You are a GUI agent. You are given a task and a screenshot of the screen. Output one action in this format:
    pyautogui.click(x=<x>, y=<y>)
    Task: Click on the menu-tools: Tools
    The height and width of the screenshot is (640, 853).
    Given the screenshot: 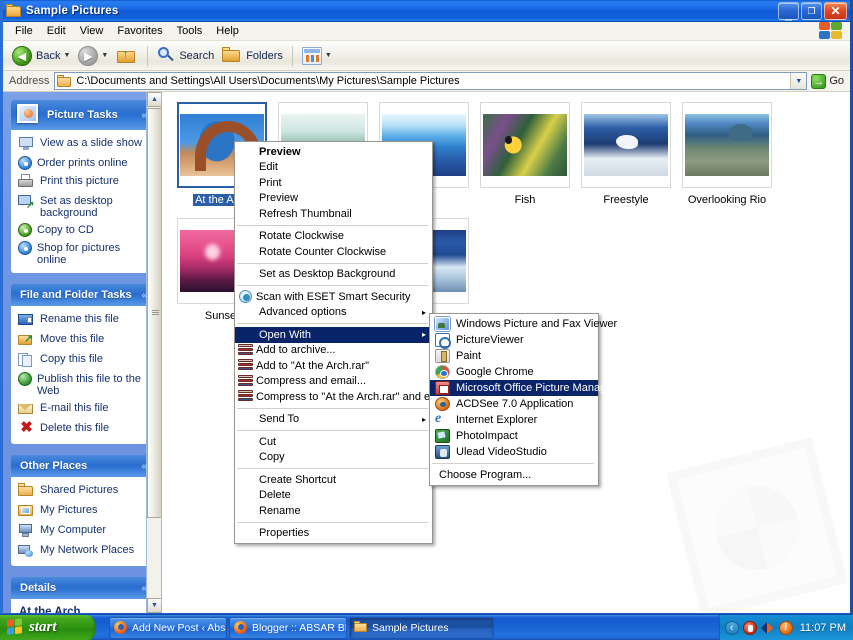 What is the action you would take?
    pyautogui.click(x=190, y=31)
    